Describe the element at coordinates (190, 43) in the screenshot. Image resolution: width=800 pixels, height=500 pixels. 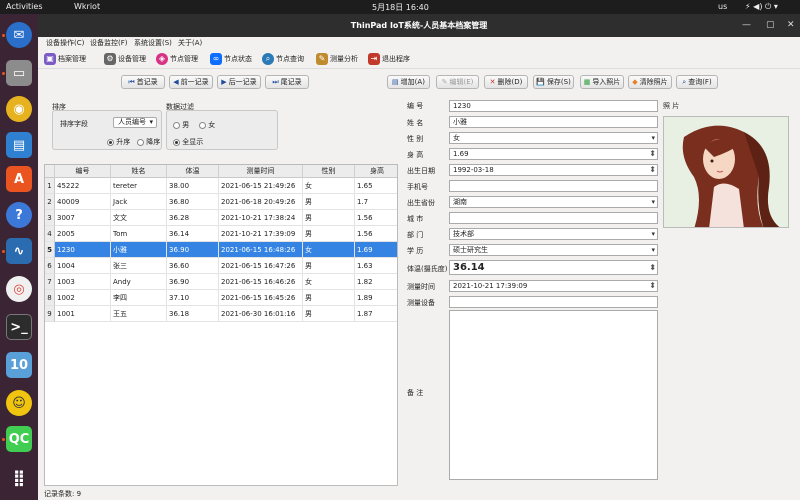
I see `menu-about: 关于(A)` at that location.